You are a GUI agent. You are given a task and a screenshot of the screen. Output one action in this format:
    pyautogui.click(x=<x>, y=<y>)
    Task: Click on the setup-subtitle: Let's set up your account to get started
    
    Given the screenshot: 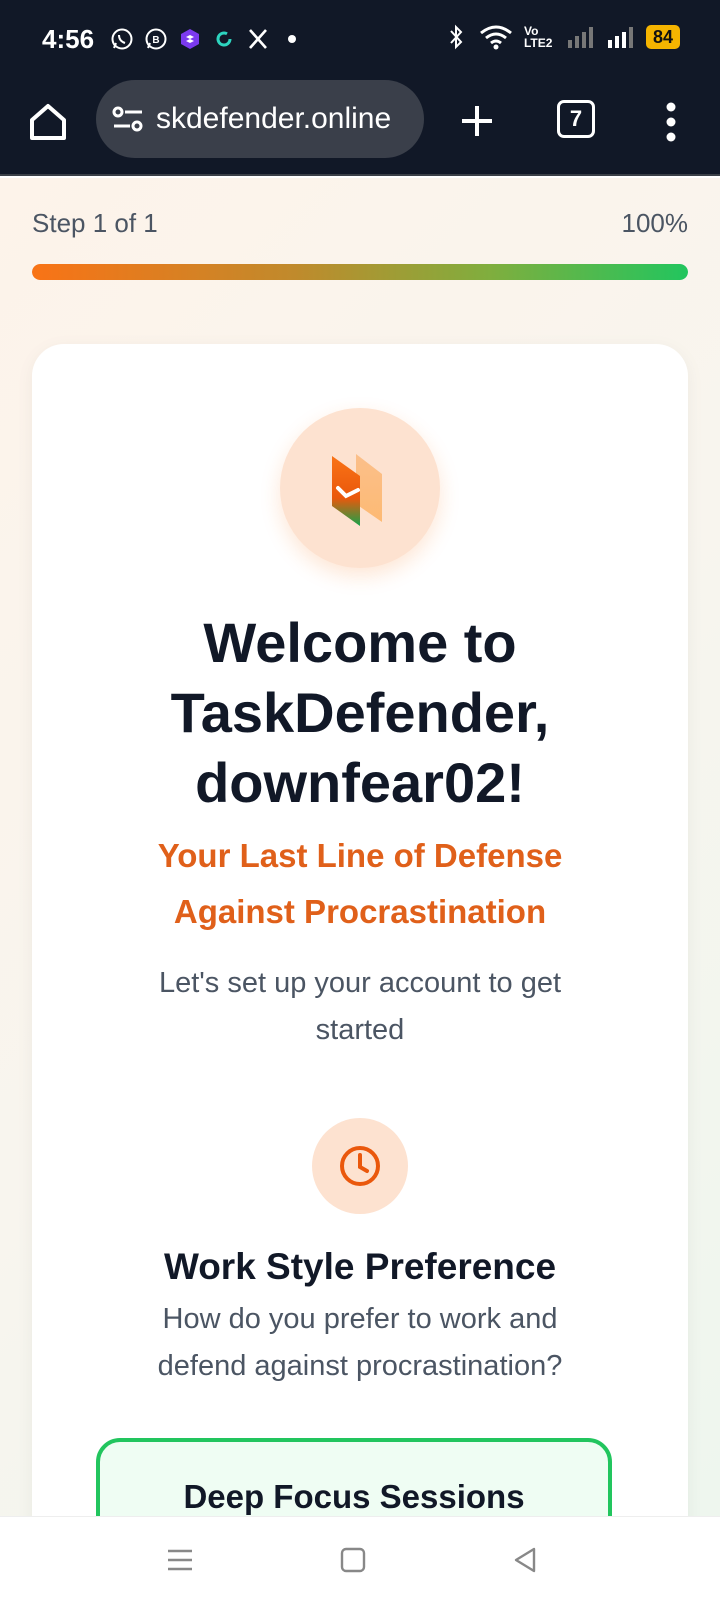 What is the action you would take?
    pyautogui.click(x=360, y=1007)
    